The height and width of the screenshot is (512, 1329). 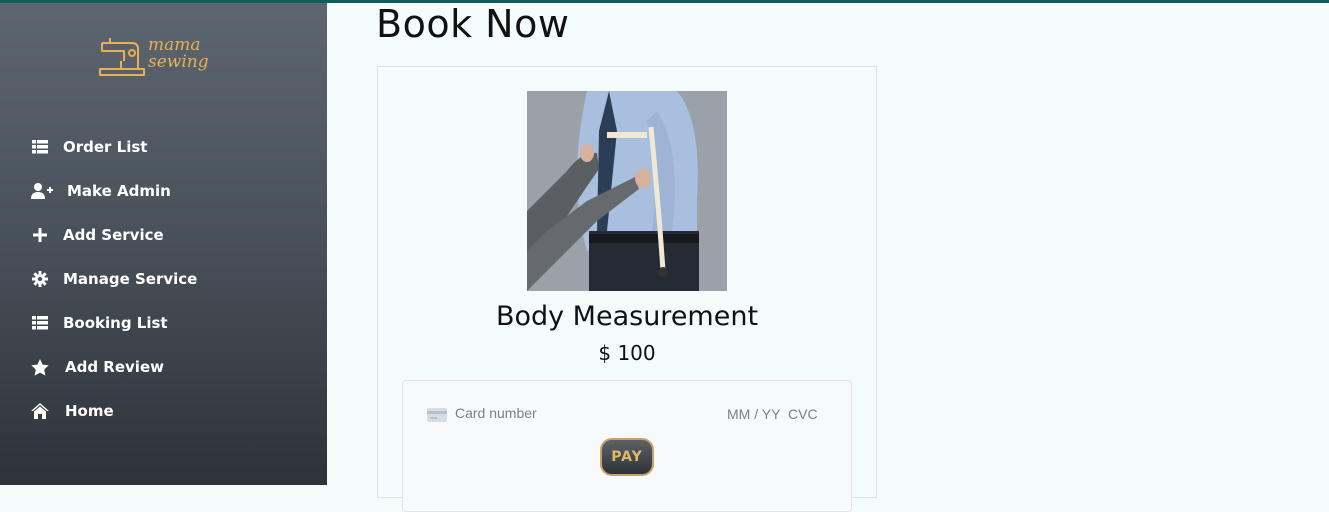 What do you see at coordinates (42, 191) in the screenshot?
I see `user-plus-icon` at bounding box center [42, 191].